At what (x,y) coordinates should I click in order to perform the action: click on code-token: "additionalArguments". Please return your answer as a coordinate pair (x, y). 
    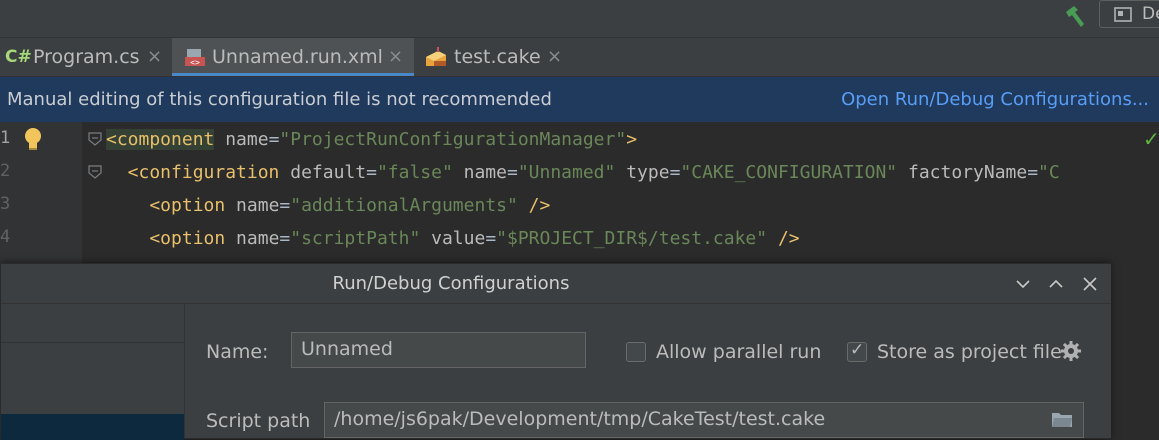
    Looking at the image, I should click on (404, 205).